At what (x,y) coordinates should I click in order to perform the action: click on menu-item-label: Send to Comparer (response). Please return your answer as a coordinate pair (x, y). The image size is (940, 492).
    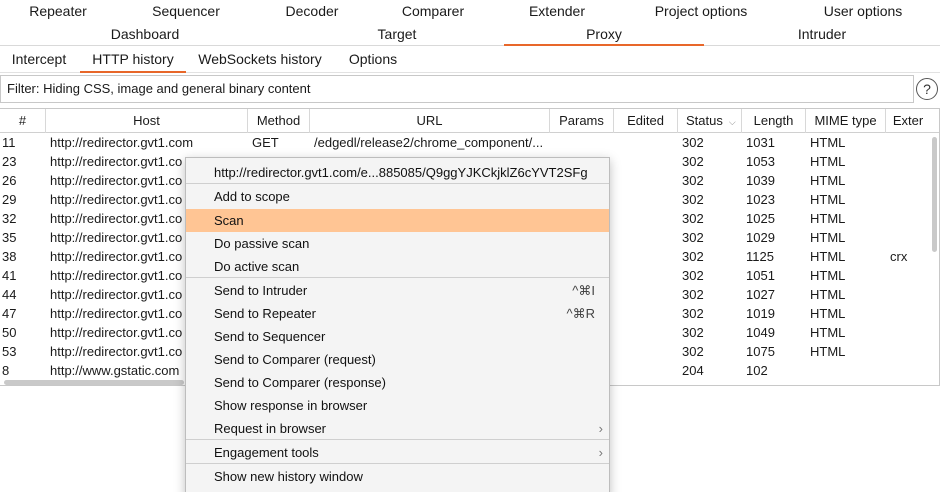
    Looking at the image, I should click on (300, 382).